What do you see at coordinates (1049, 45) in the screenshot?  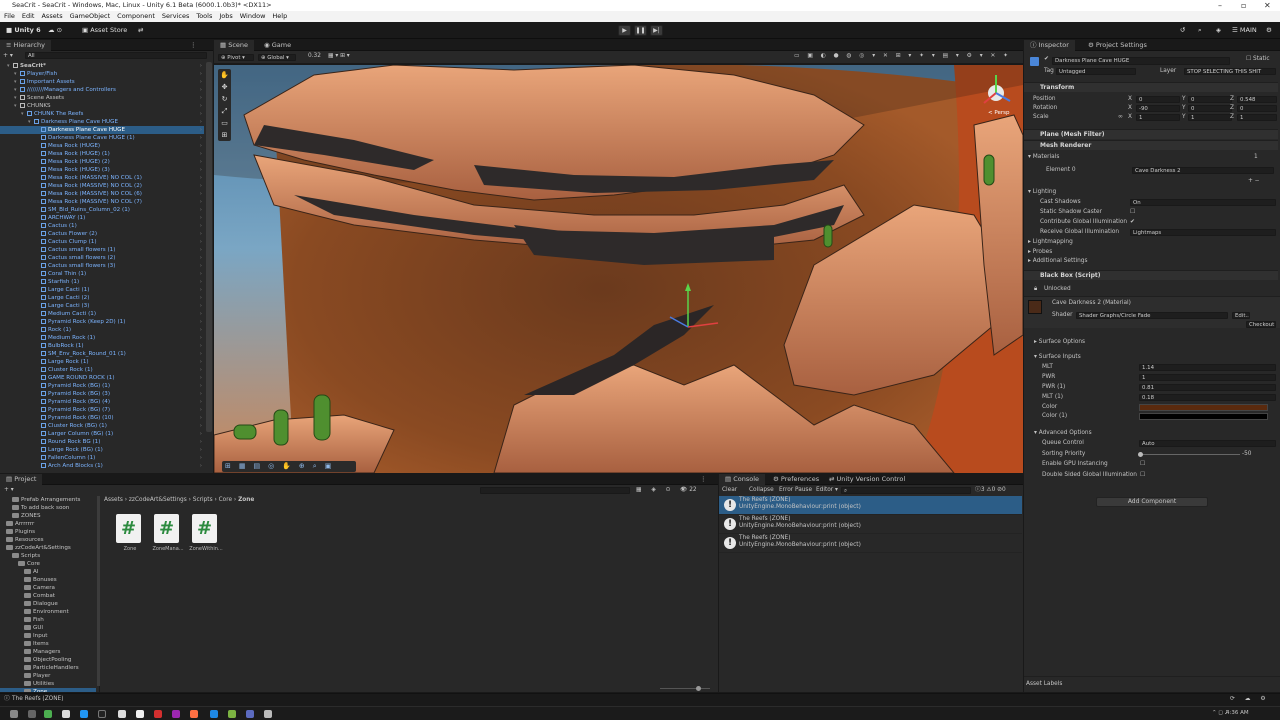 I see `tab-inspector: ⓘ Inspector` at bounding box center [1049, 45].